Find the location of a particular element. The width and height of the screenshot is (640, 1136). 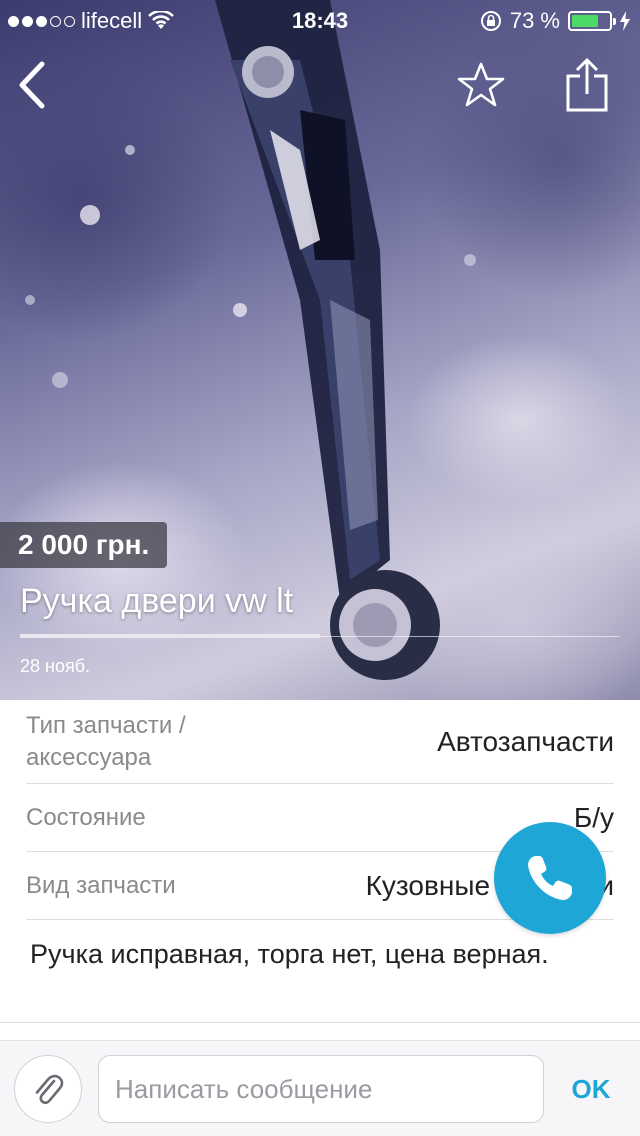

paperclip-icon is located at coordinates (49, 1089).